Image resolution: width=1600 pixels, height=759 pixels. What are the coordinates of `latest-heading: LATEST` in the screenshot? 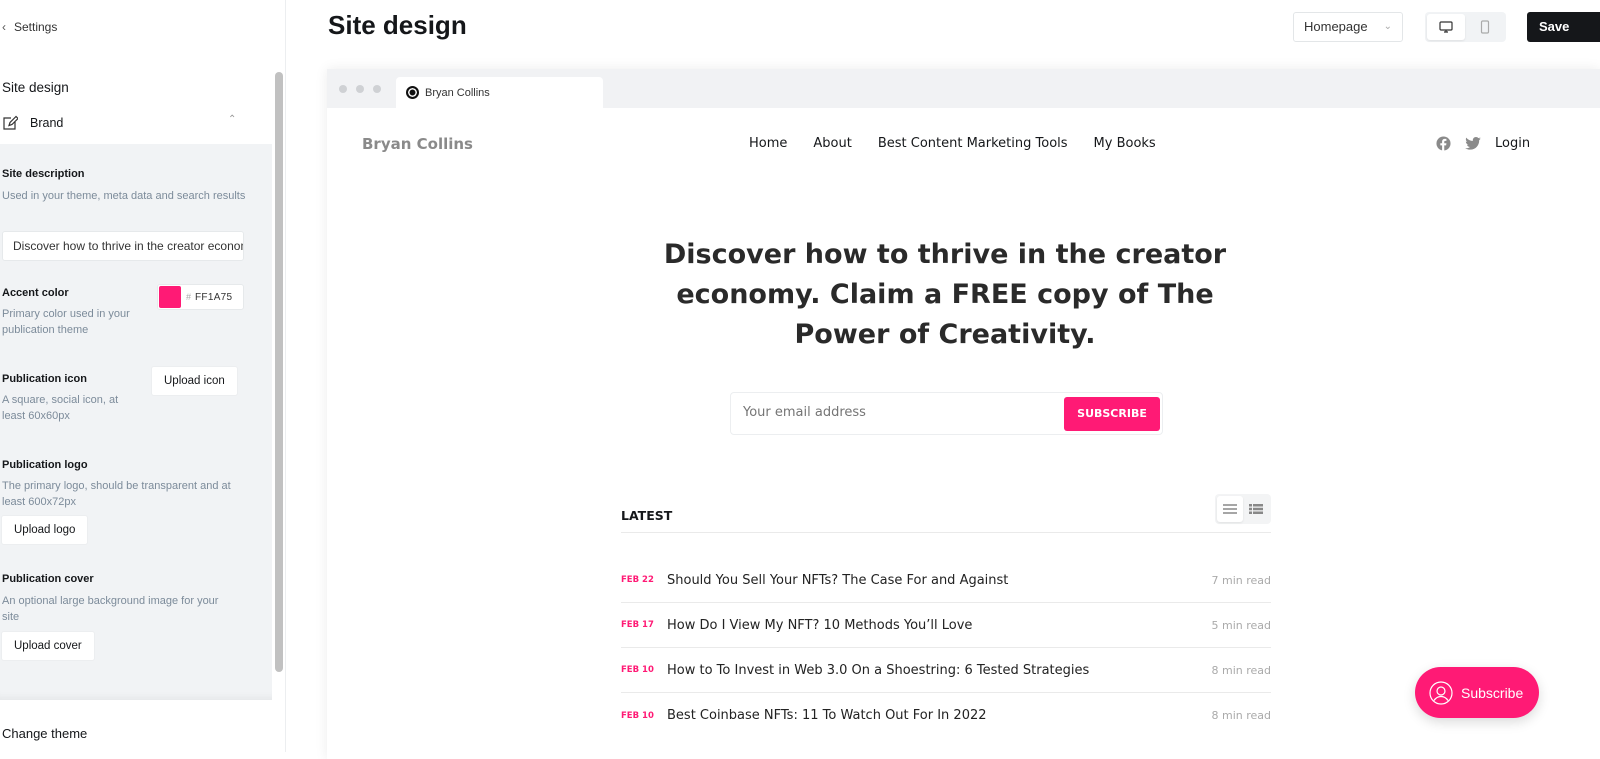 It's located at (647, 515).